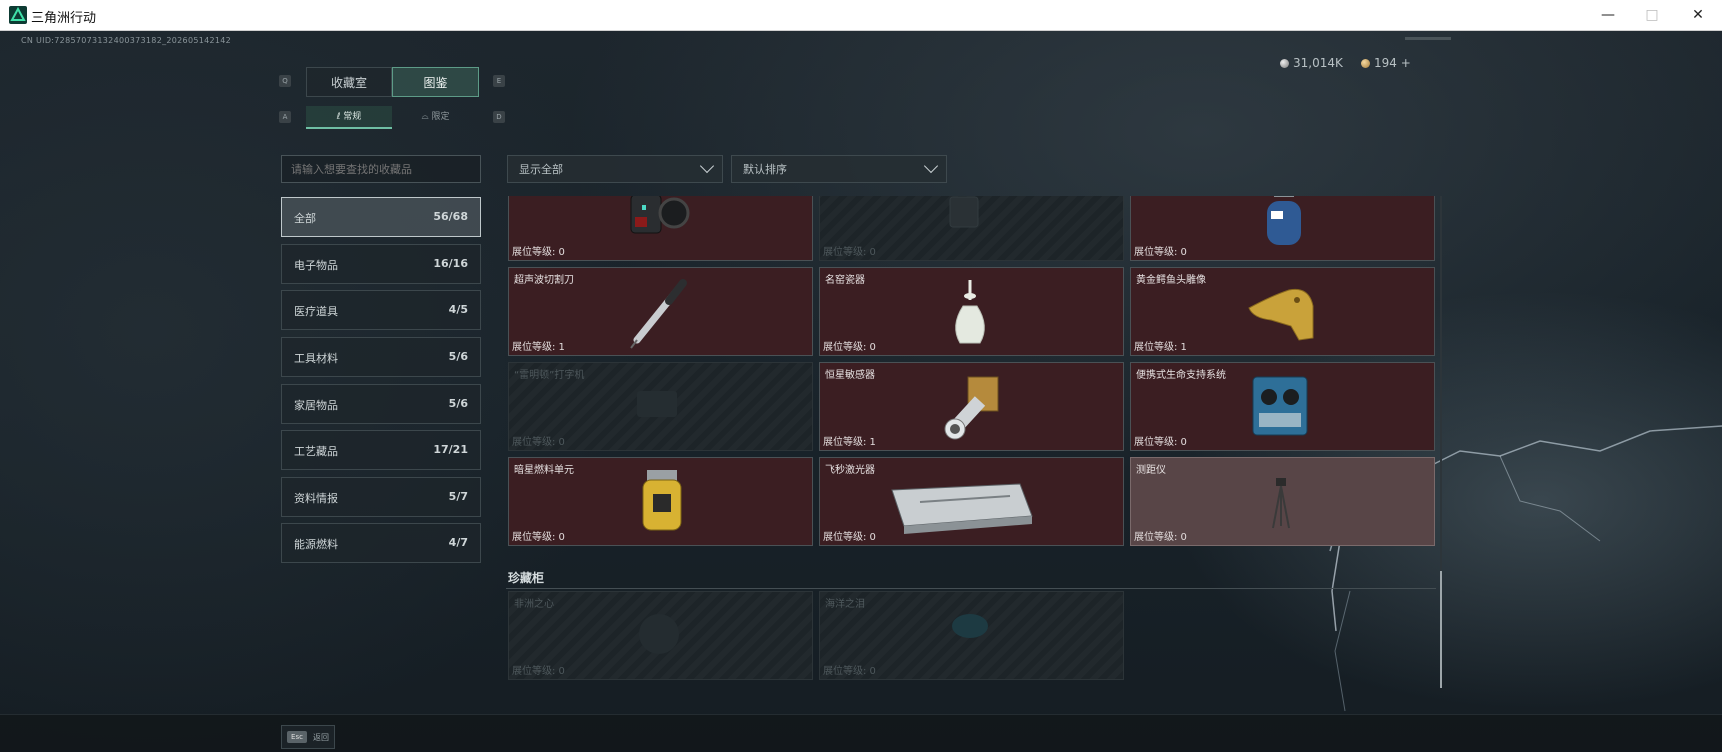 This screenshot has width=1722, height=752. I want to click on gold-coin-icon, so click(1365, 63).